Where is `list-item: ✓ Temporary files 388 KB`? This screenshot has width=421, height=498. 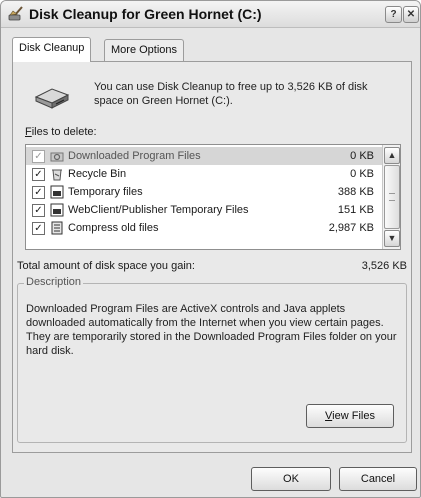
list-item: ✓ Temporary files 388 KB is located at coordinates (204, 192).